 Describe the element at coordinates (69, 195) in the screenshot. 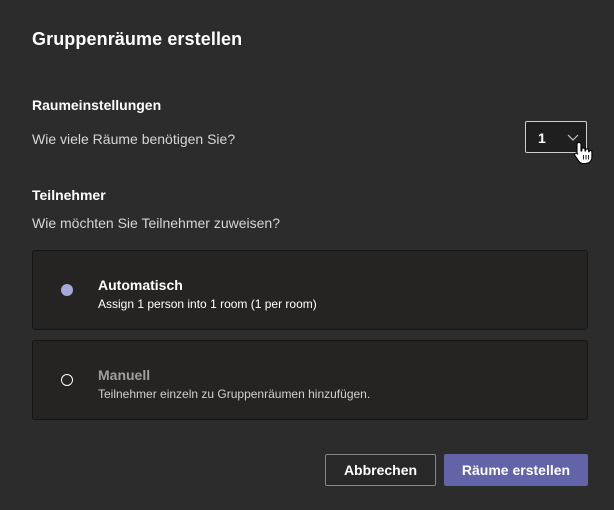

I see `participants-heading: Teilnehmer` at that location.